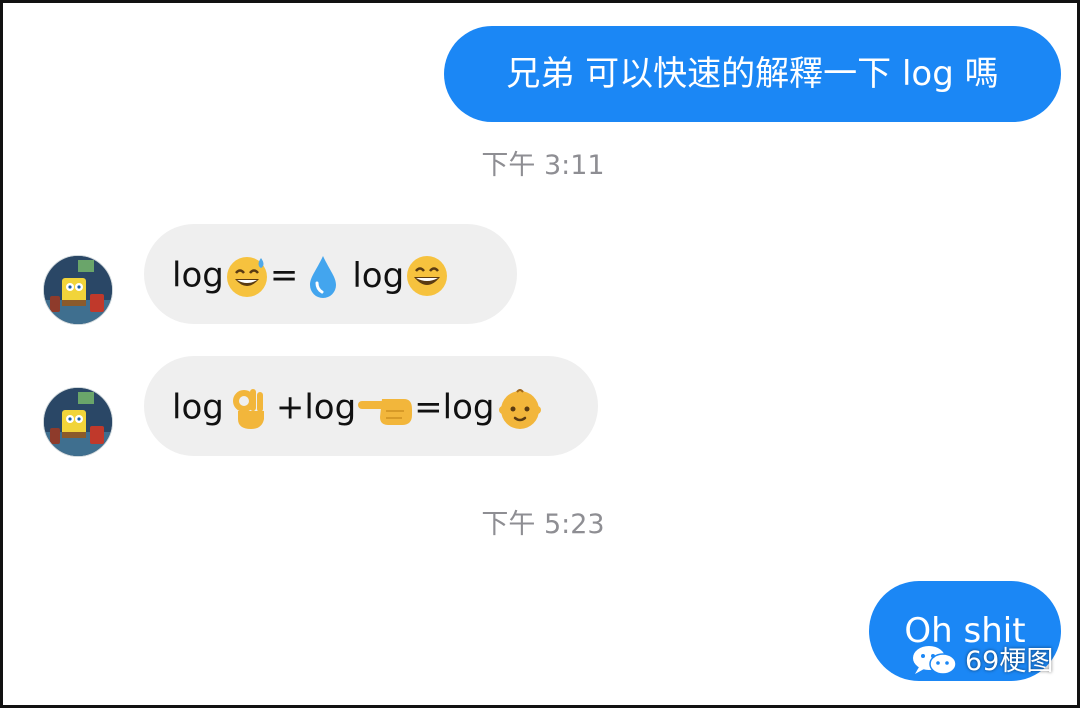 Image resolution: width=1080 pixels, height=708 pixels. I want to click on message-text: +log, so click(316, 407).